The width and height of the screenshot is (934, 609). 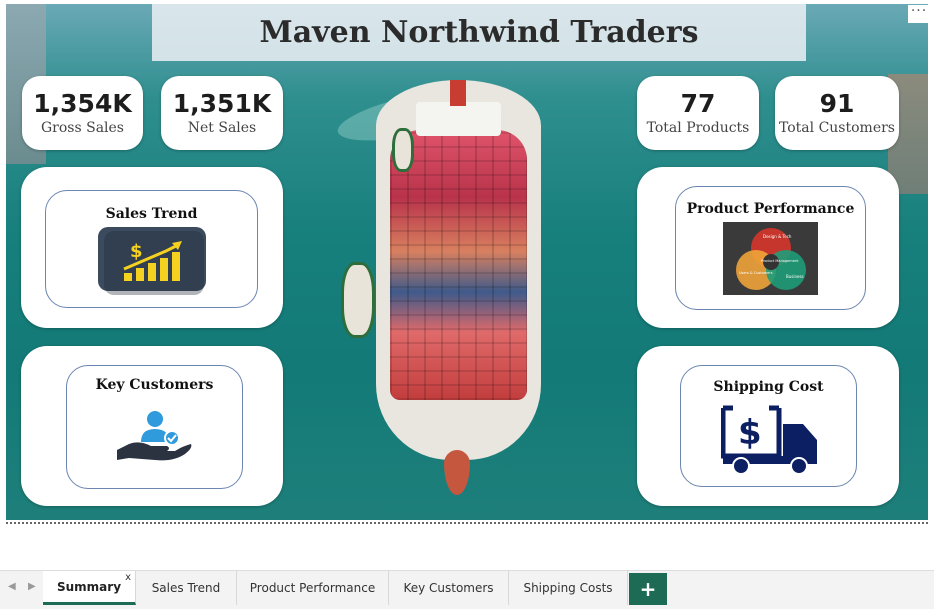 What do you see at coordinates (222, 103) in the screenshot?
I see `kpi-value: 1,351K` at bounding box center [222, 103].